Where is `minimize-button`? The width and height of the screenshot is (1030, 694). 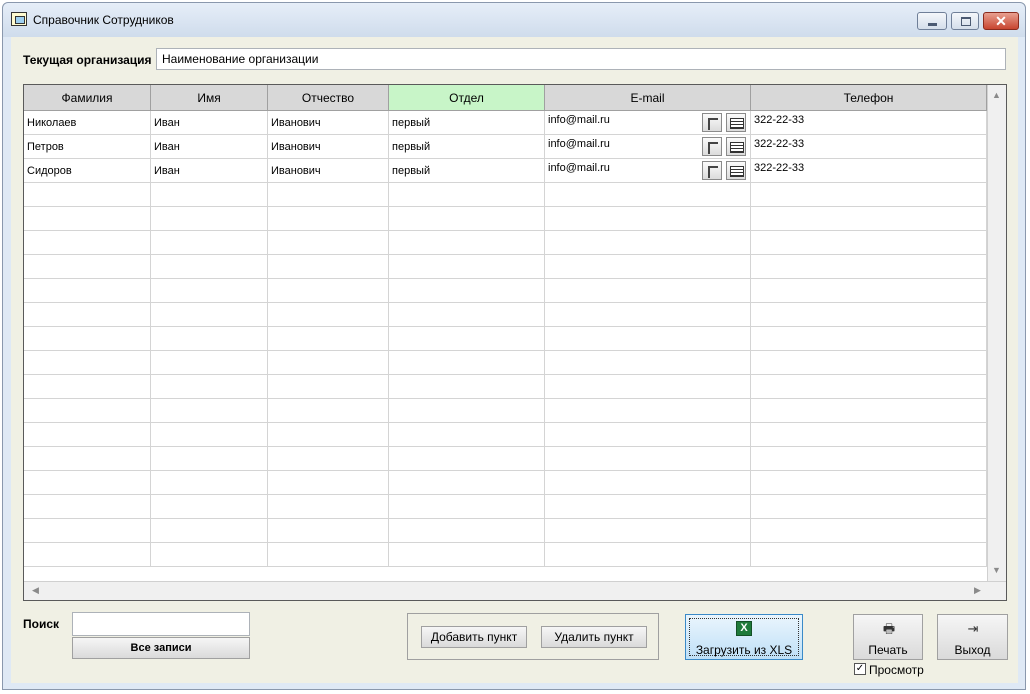
minimize-button is located at coordinates (932, 21).